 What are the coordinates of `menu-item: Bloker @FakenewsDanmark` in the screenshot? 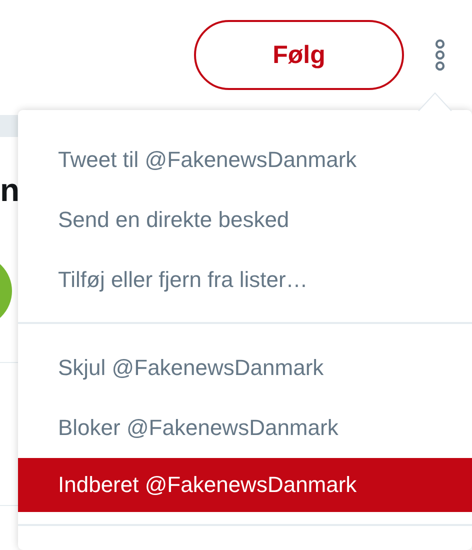 It's located at (245, 428).